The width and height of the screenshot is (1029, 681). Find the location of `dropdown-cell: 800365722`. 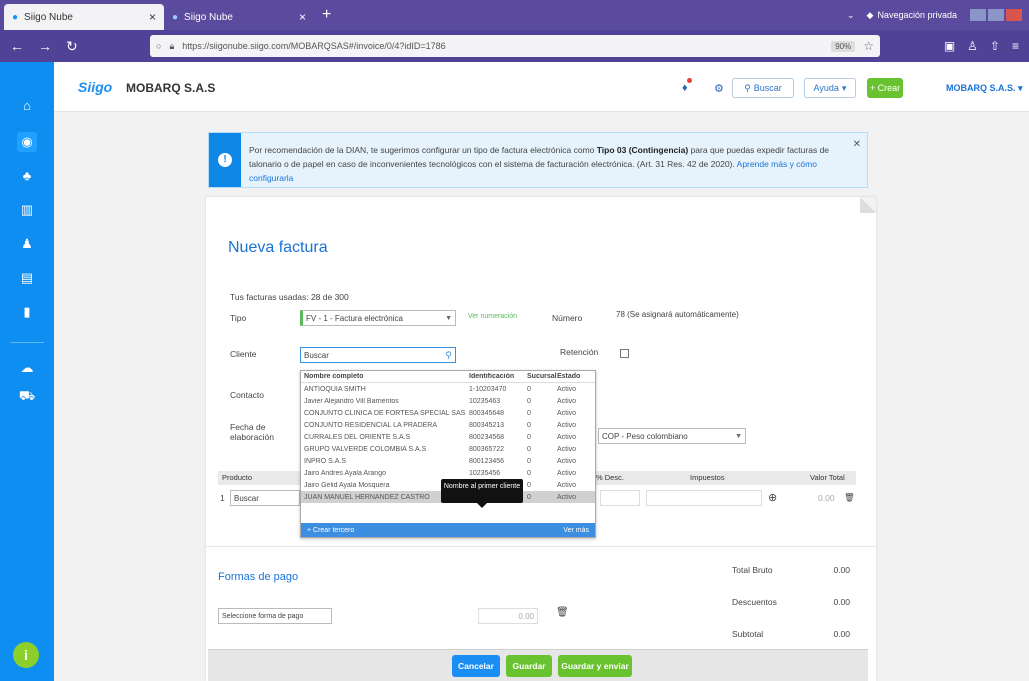

dropdown-cell: 800365722 is located at coordinates (487, 449).